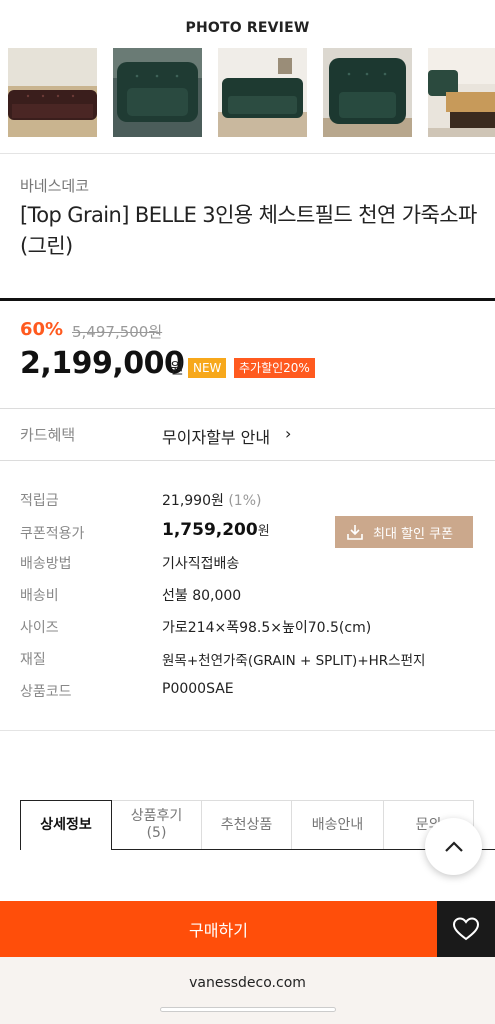  Describe the element at coordinates (46, 692) in the screenshot. I see `product-code-label: 상품코드` at that location.